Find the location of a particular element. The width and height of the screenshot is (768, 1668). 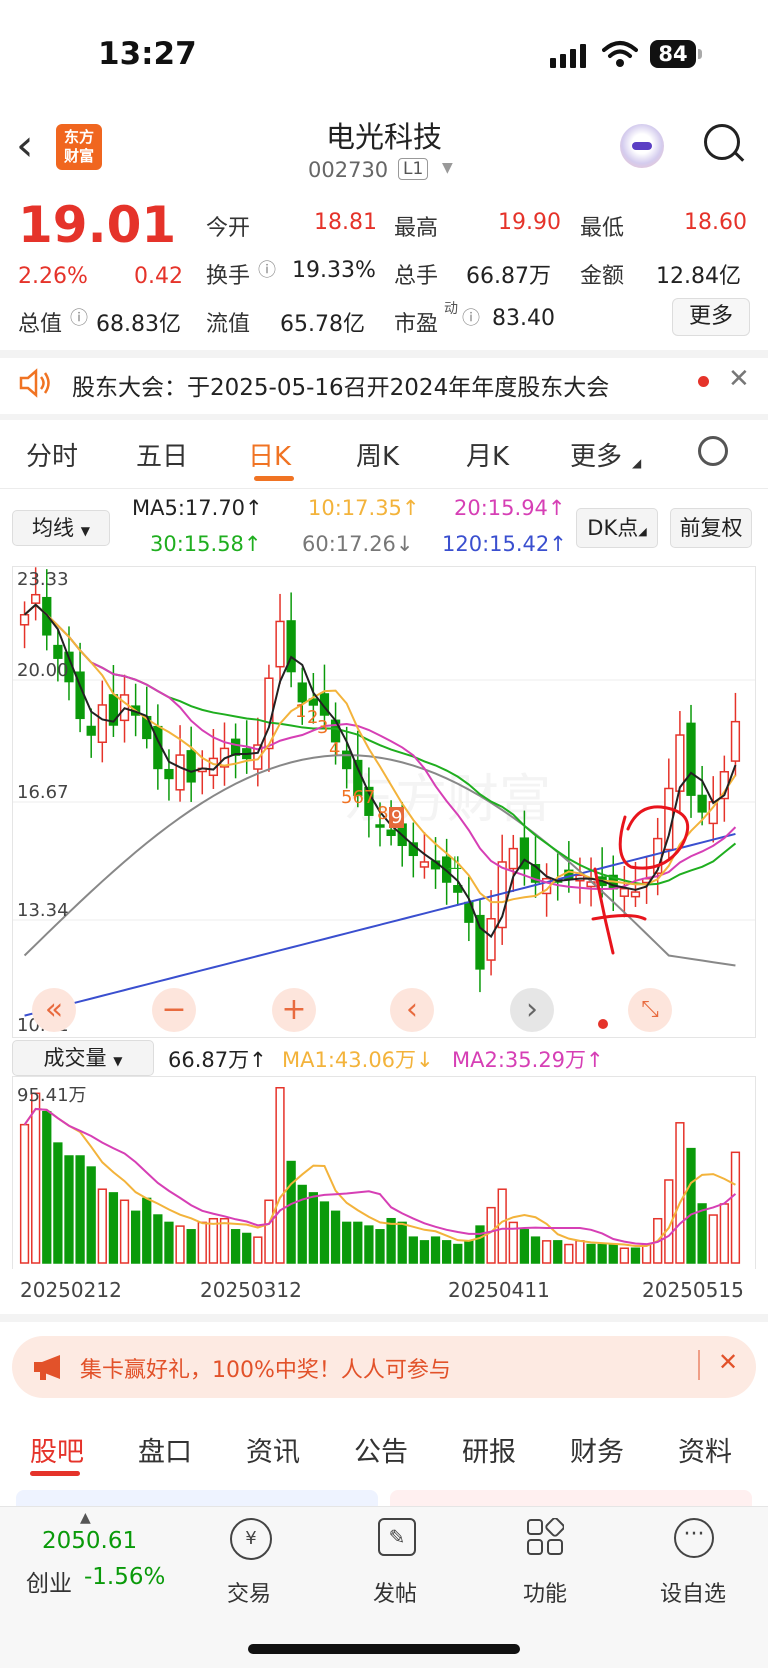

tab-minute: 分时 is located at coordinates (52, 454).